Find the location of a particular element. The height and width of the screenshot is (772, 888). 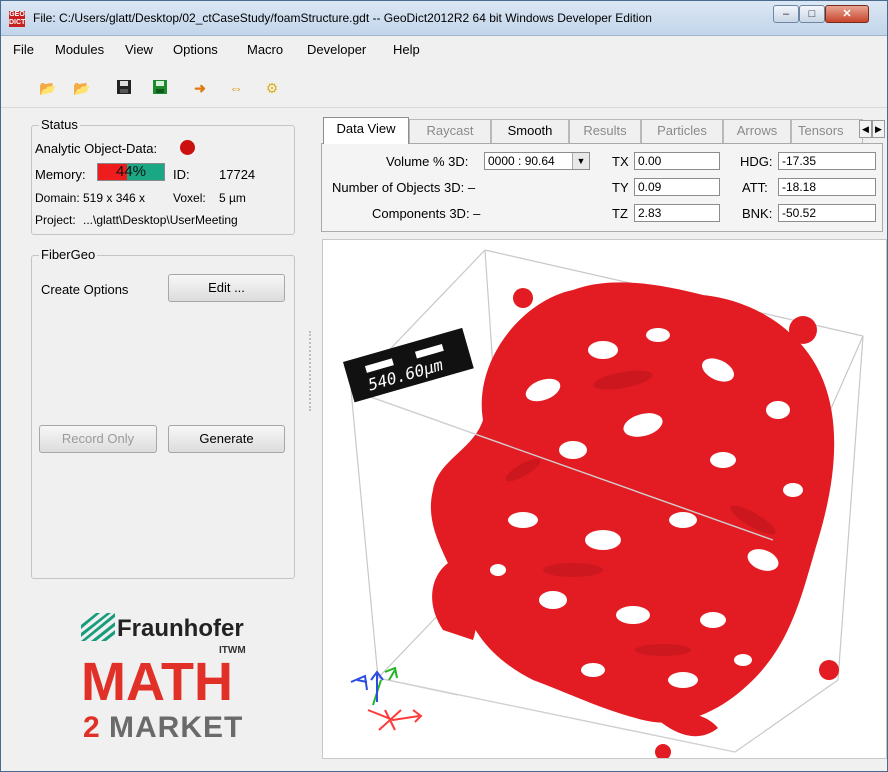

number-of-objects-label: Number of Objects 3D: – is located at coordinates (404, 187).